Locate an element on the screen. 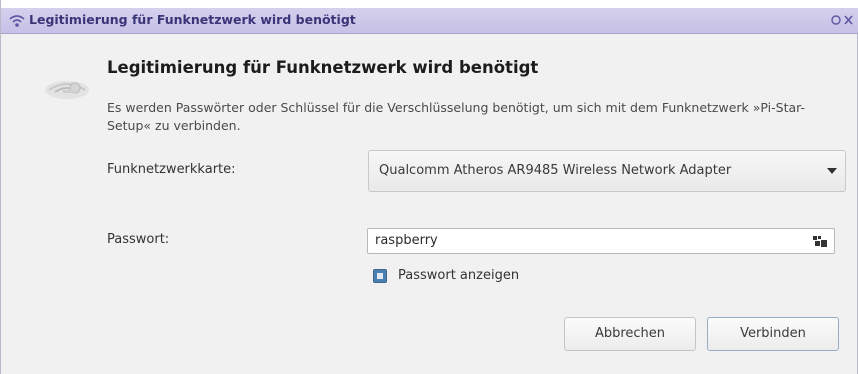 The height and width of the screenshot is (374, 858). top-strip is located at coordinates (429, 4).